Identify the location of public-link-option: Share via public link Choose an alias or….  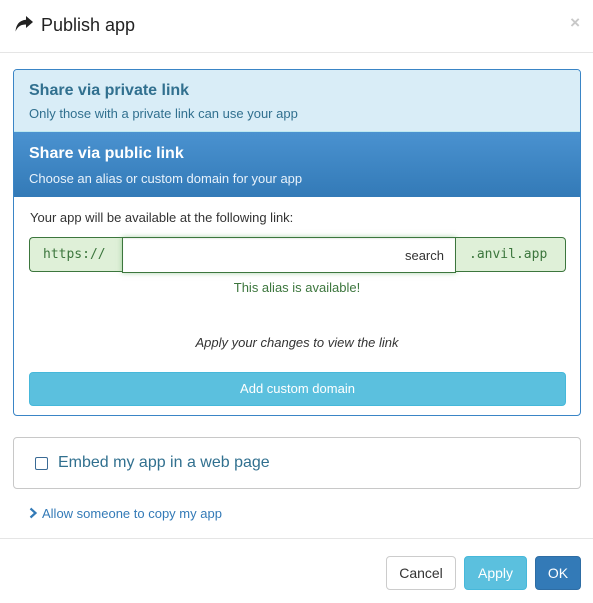
(297, 164).